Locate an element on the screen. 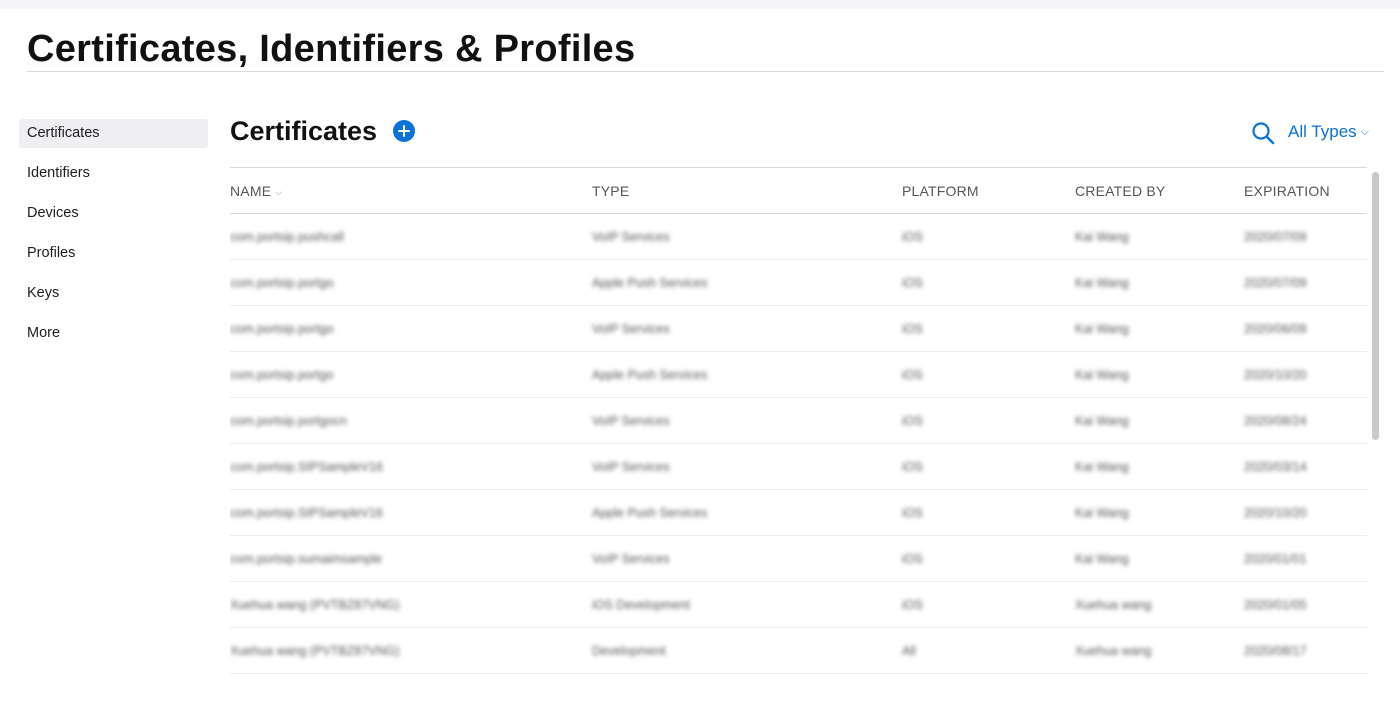 The height and width of the screenshot is (704, 1400). sort-chevron-icon: ⌵ is located at coordinates (279, 191).